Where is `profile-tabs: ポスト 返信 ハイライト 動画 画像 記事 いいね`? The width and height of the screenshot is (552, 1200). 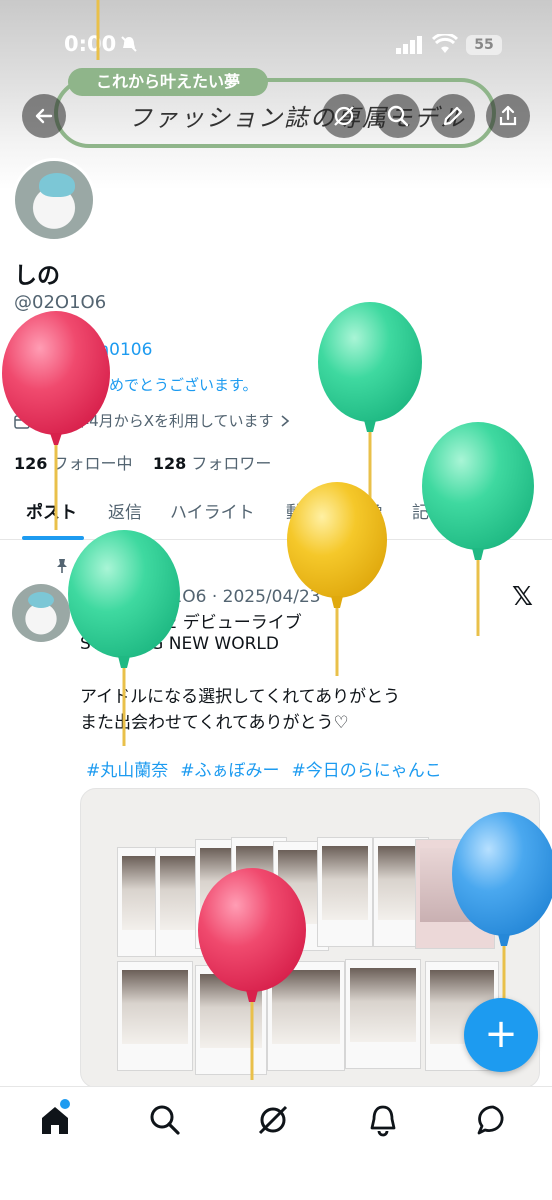 profile-tabs: ポスト 返信 ハイライト 動画 画像 記事 いいね is located at coordinates (276, 514).